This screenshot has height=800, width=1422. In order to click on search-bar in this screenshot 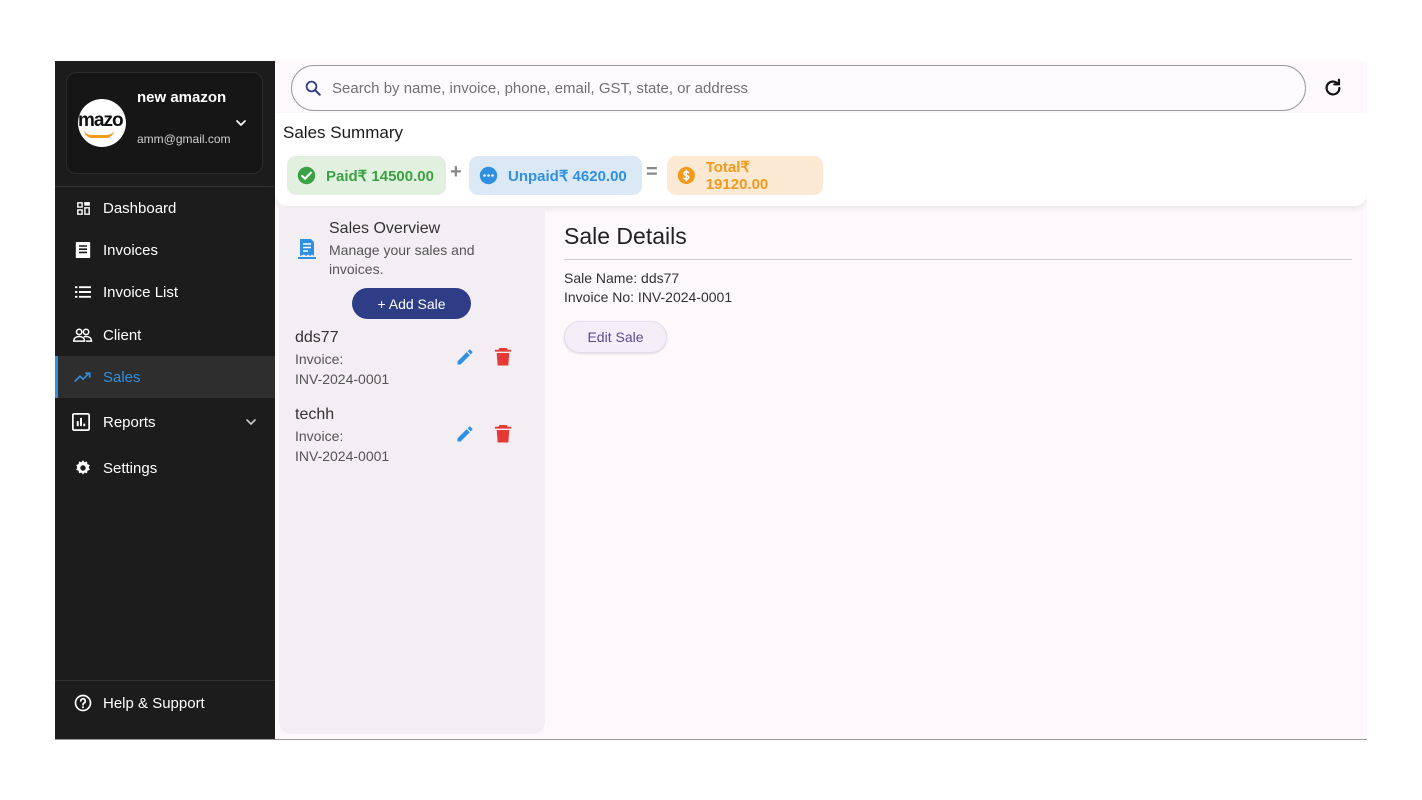, I will do `click(798, 88)`.